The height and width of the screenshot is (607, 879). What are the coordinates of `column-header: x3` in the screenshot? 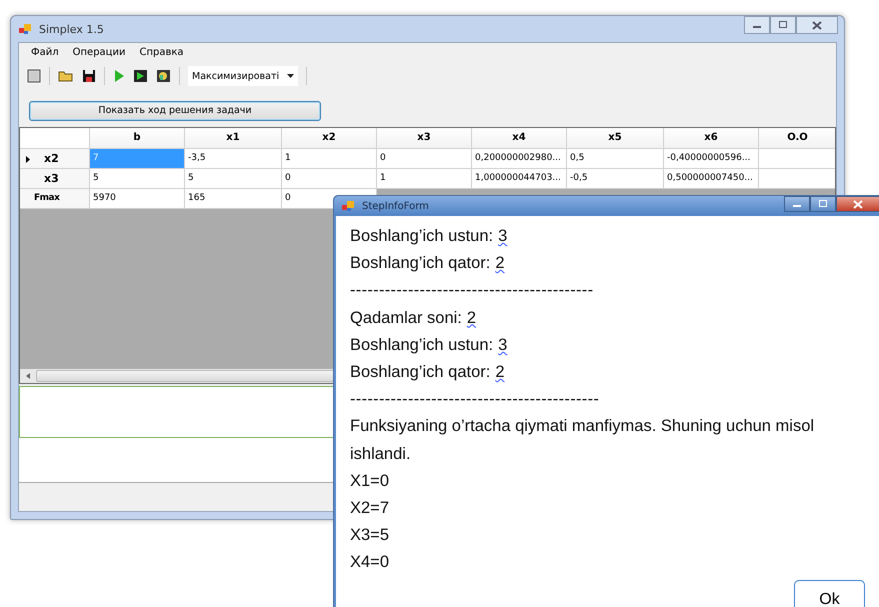 It's located at (424, 138).